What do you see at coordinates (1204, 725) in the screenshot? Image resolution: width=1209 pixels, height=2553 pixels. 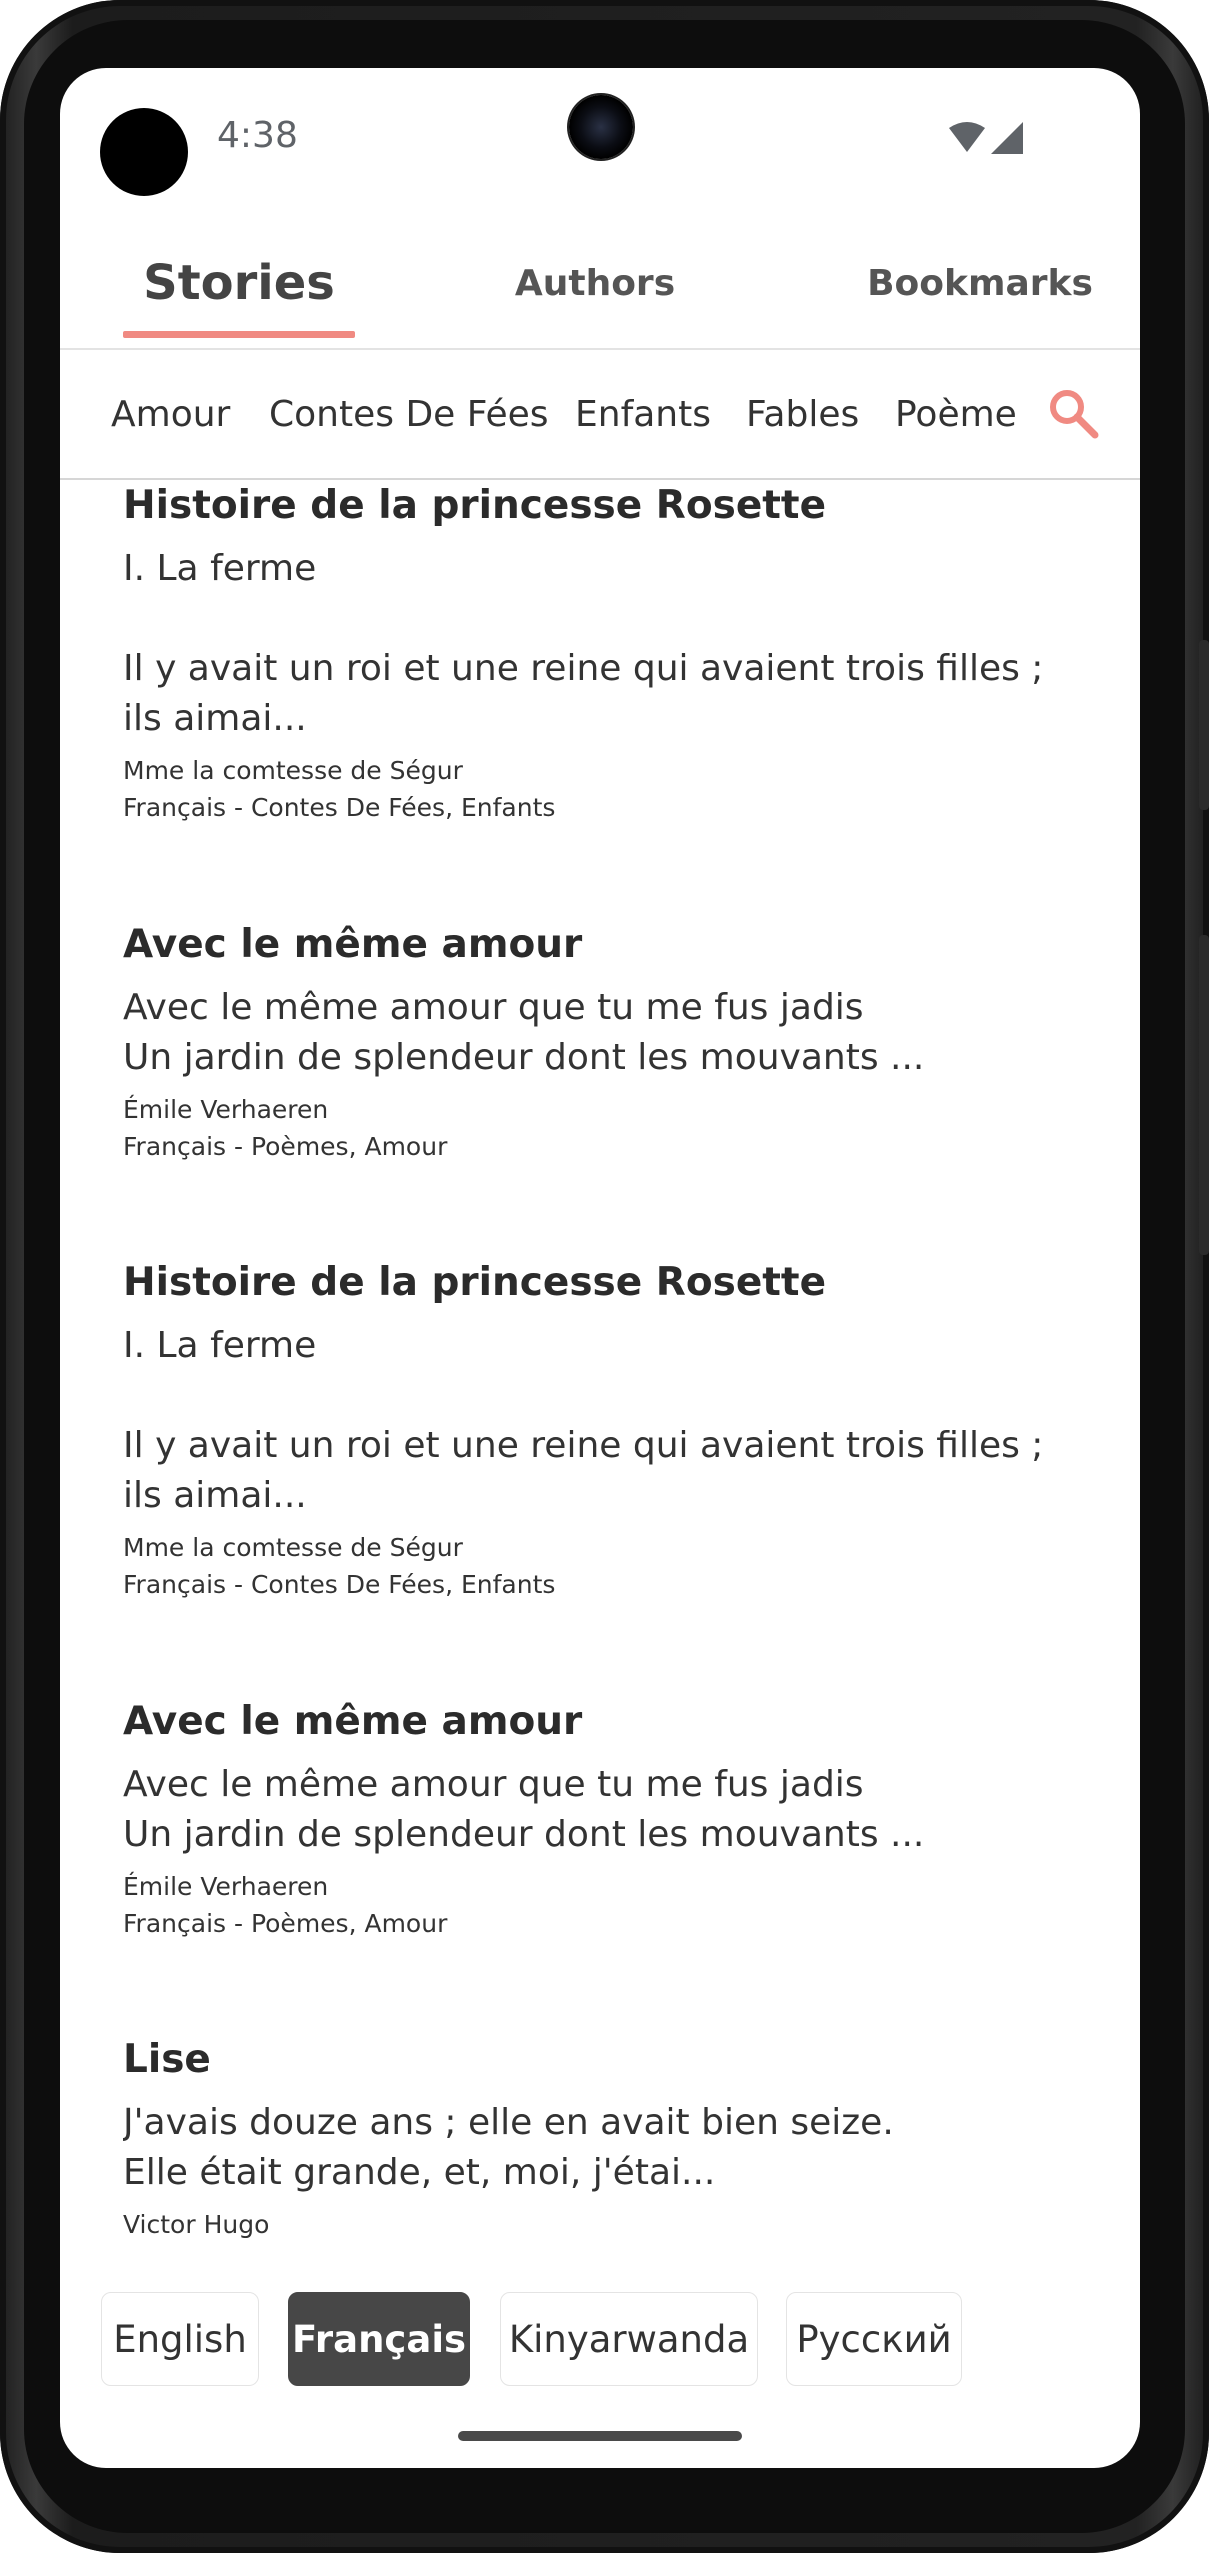 I see `volume-button` at bounding box center [1204, 725].